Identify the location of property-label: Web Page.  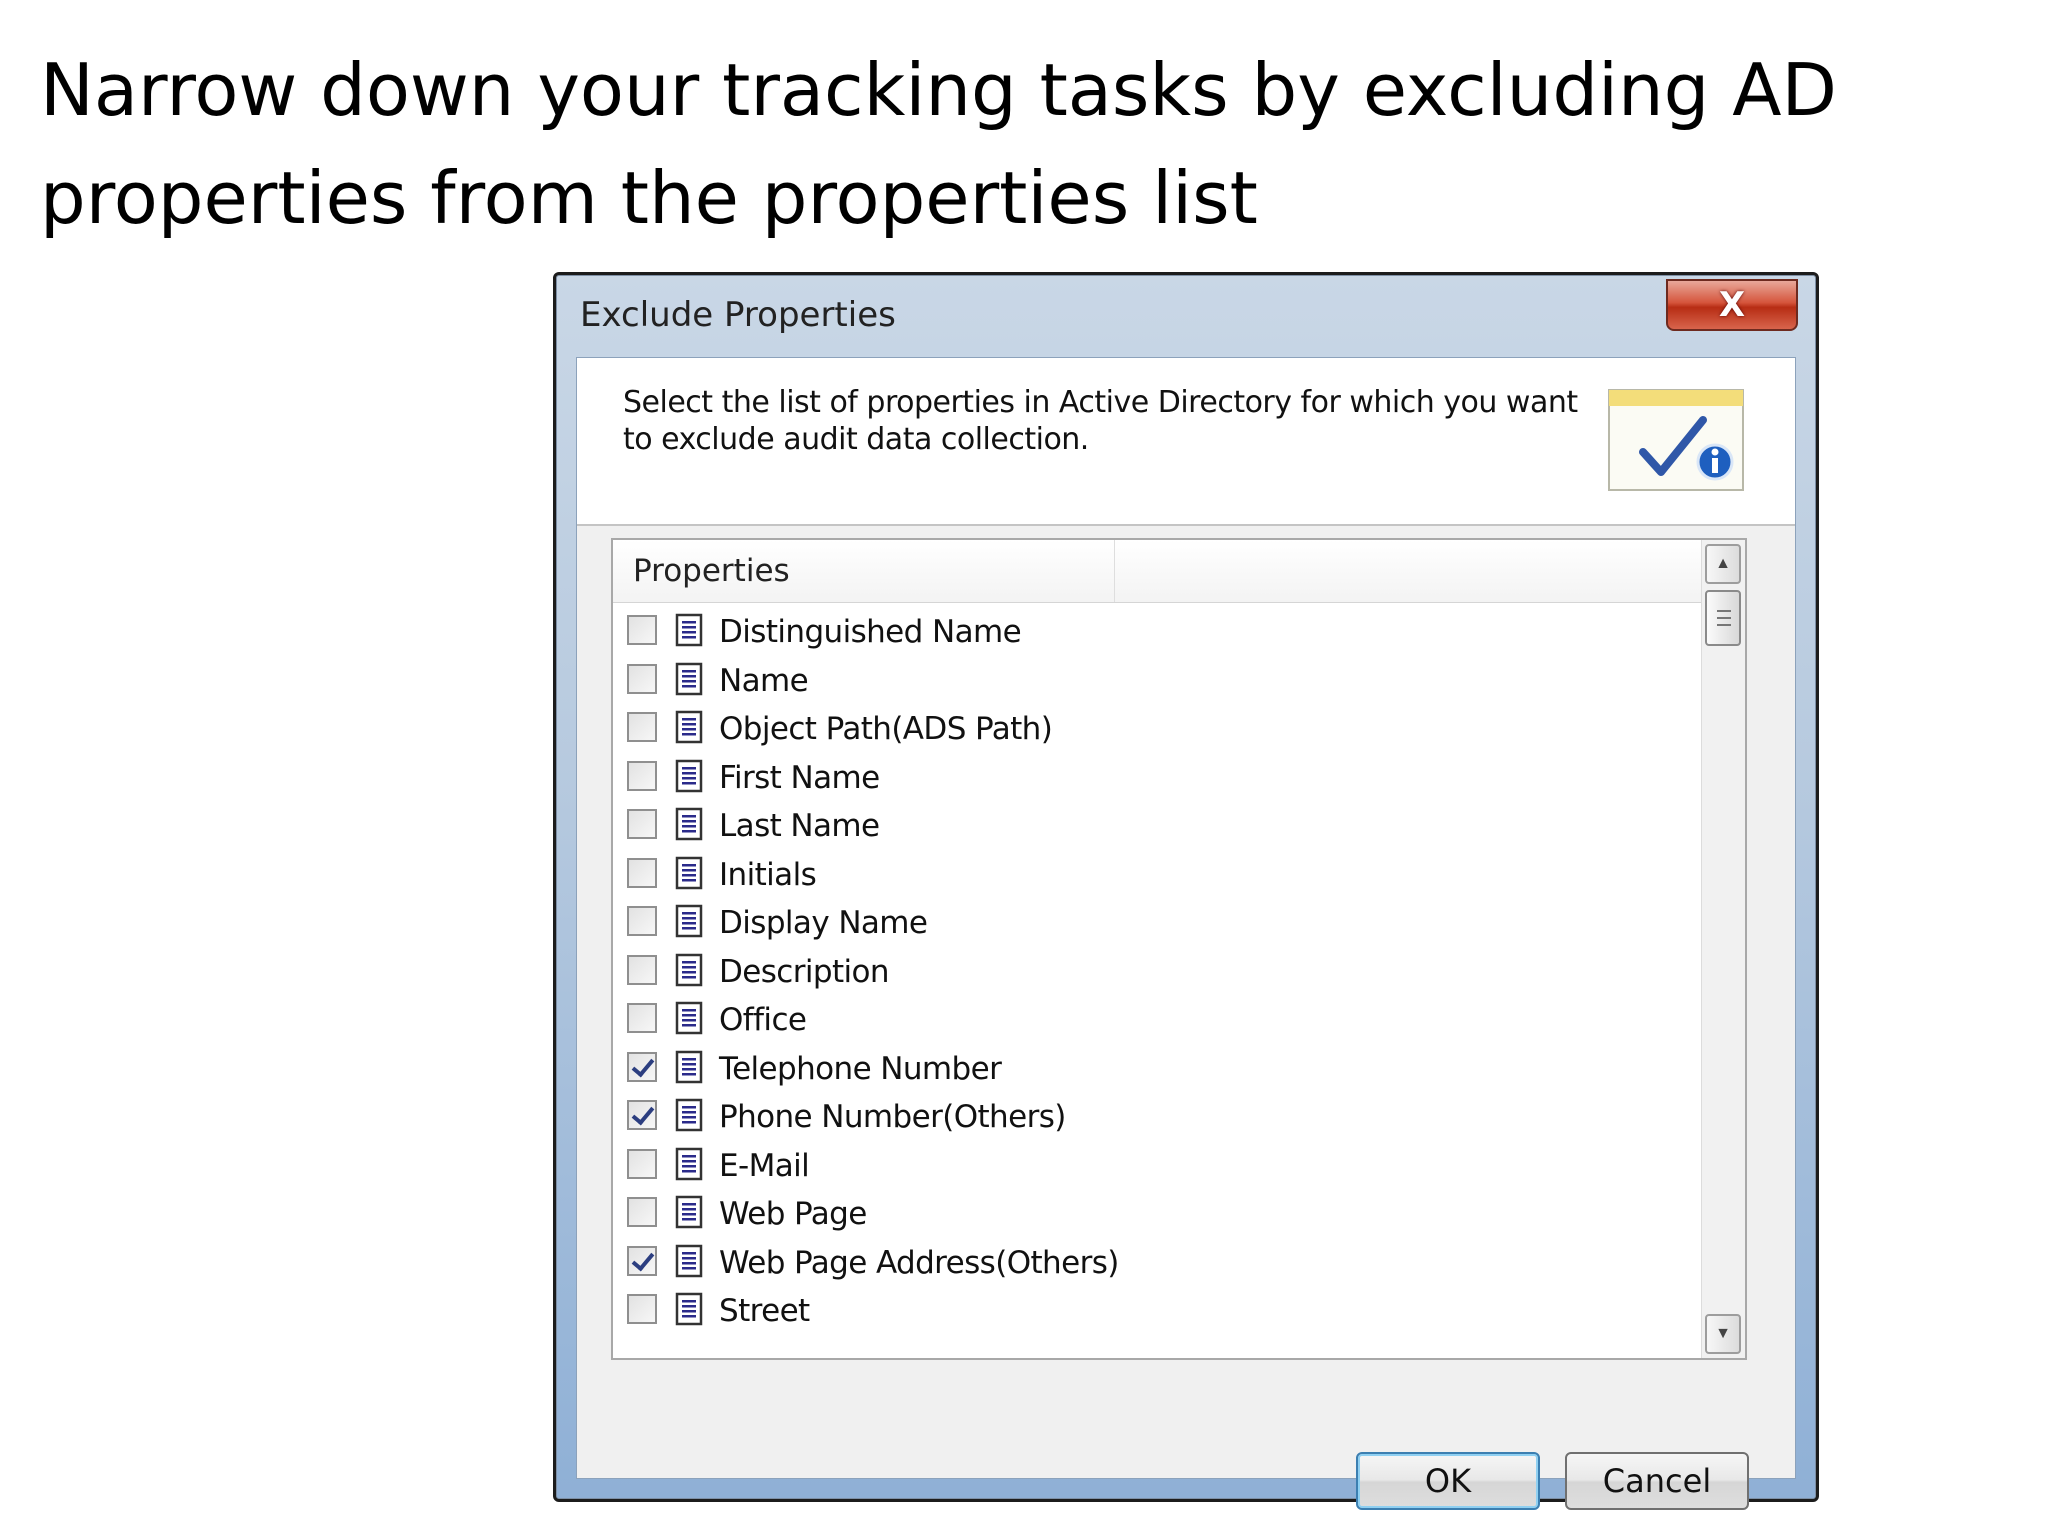
(793, 1214).